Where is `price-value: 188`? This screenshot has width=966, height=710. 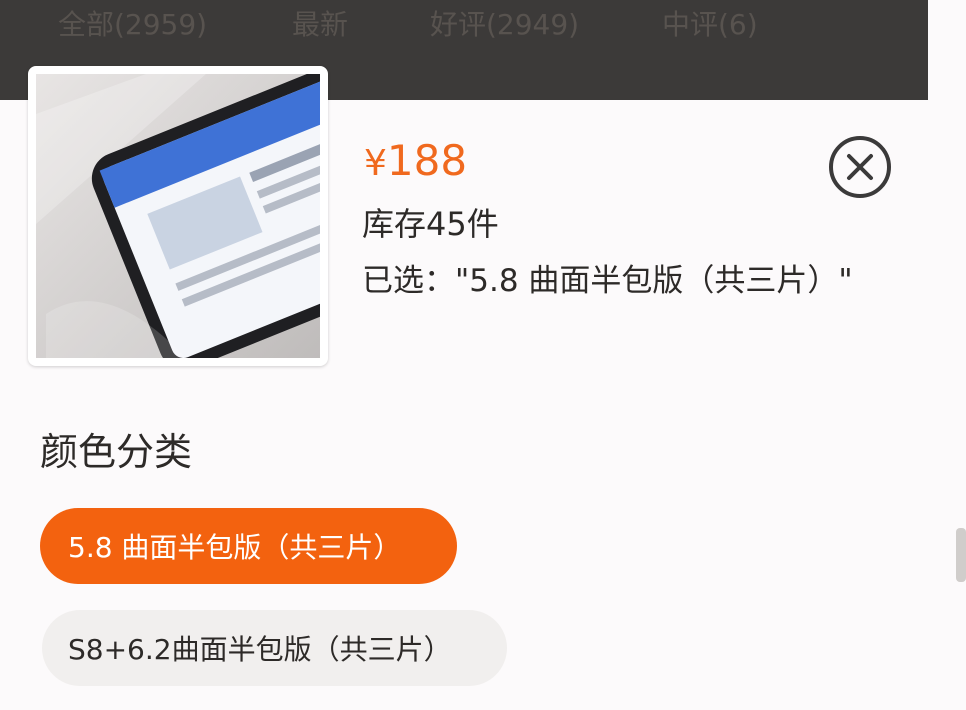 price-value: 188 is located at coordinates (427, 160).